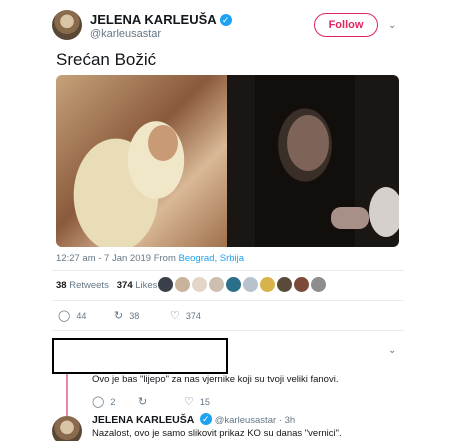 This screenshot has width=468, height=441. What do you see at coordinates (103, 258) in the screenshot?
I see `timestamp: 12:27 am - 7 Jan 2019` at bounding box center [103, 258].